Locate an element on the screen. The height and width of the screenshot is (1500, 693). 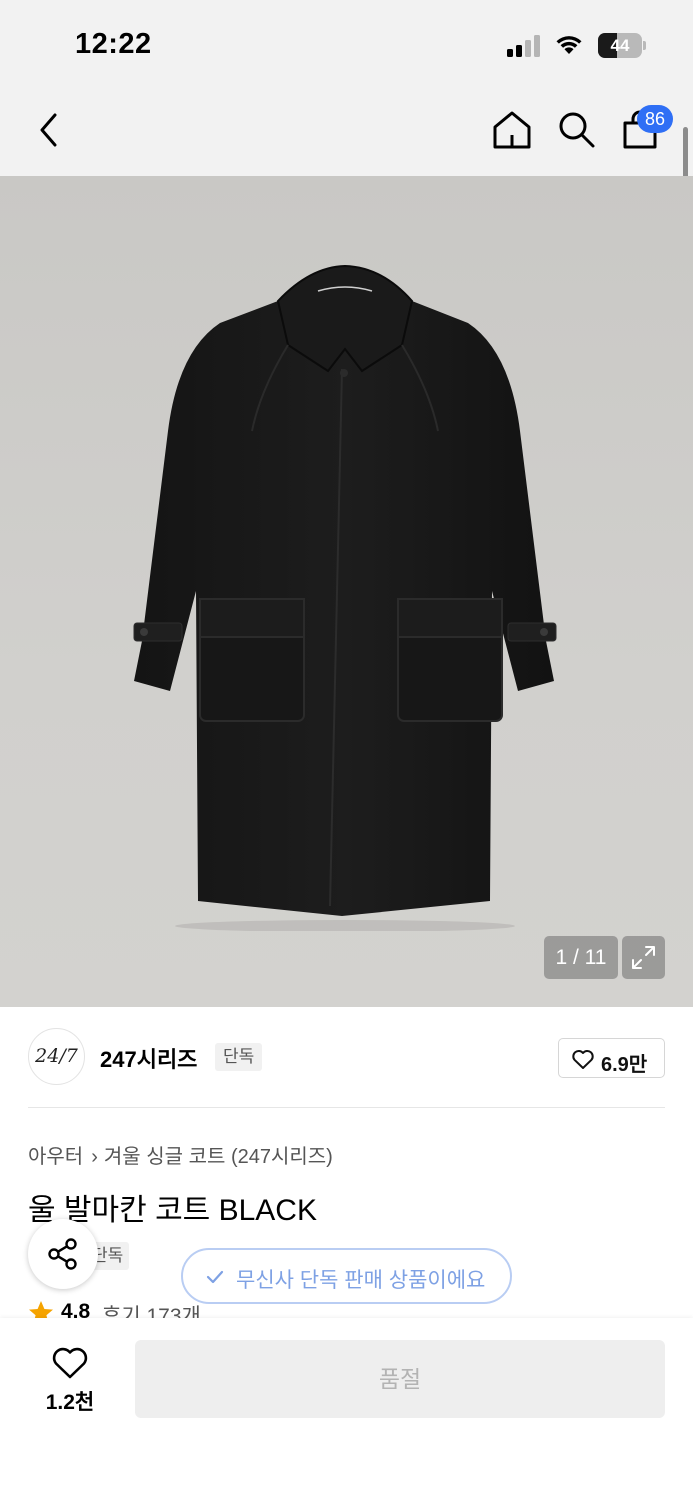
brand-like-button: 6.9만 is located at coordinates (611, 1058).